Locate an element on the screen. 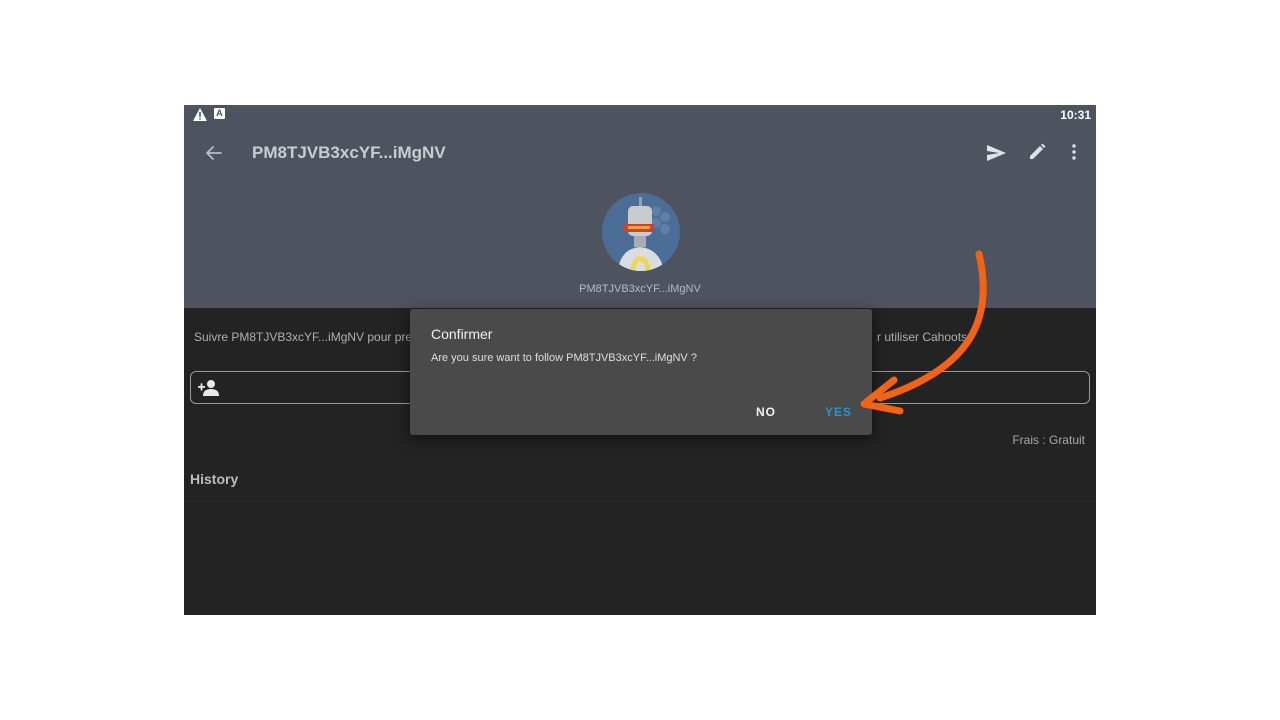 The image size is (1280, 720). follow-description-end: r utiliser Cahoots is located at coordinates (922, 337).